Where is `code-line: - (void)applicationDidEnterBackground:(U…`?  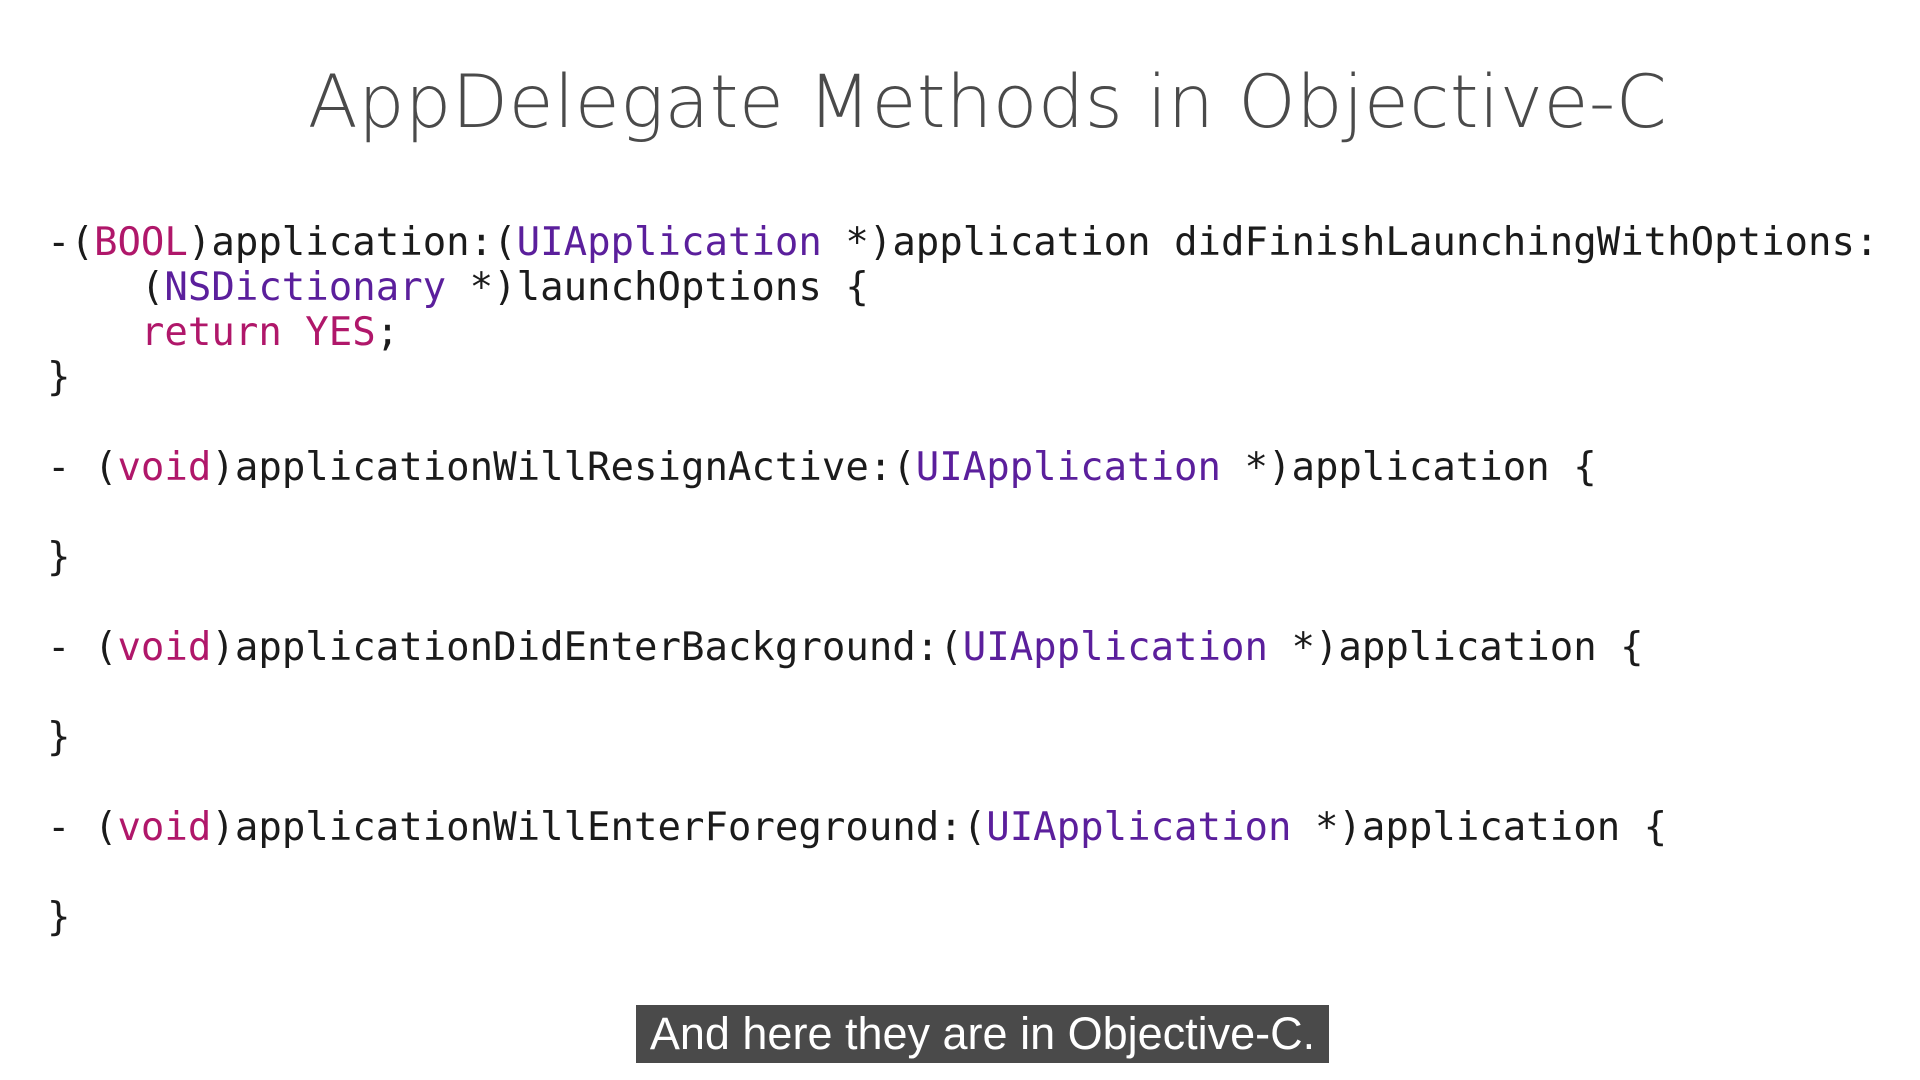
code-line: - (void)applicationDidEnterBackground:(U… is located at coordinates (962, 647).